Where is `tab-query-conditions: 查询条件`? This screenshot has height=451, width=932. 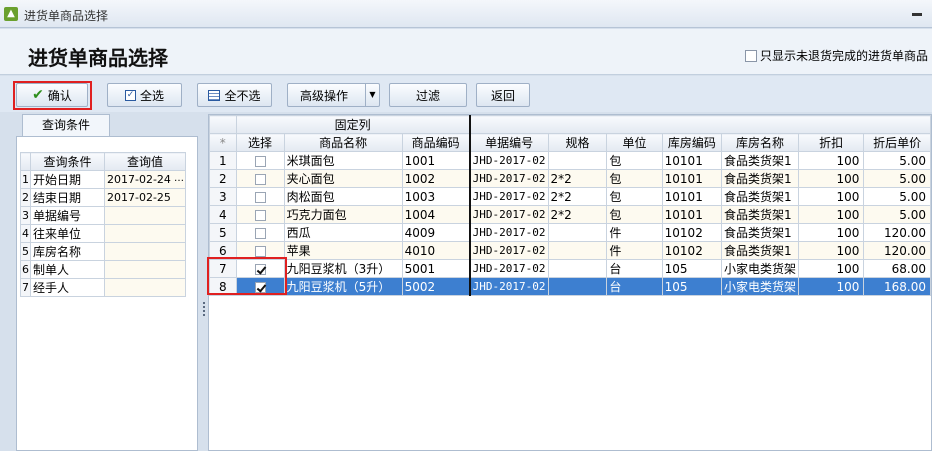
tab-query-conditions: 查询条件 is located at coordinates (66, 125).